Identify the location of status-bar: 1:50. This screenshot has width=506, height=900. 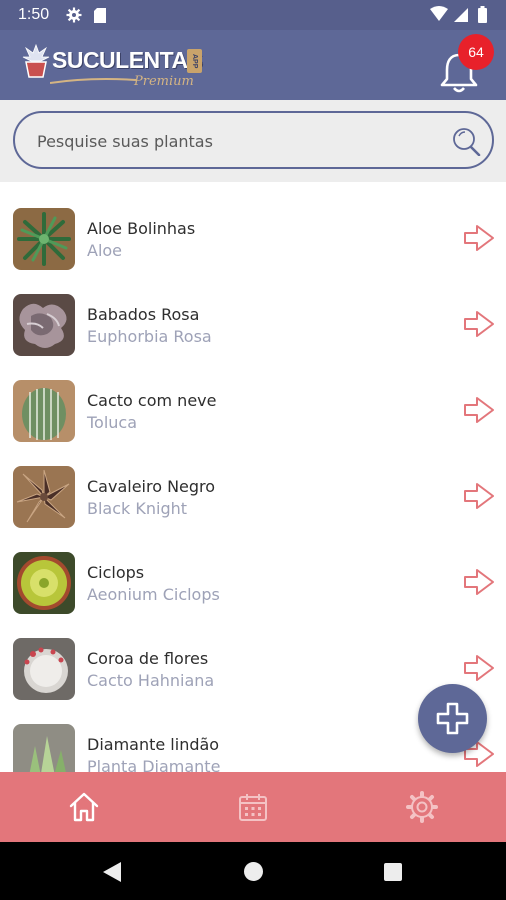
(253, 15).